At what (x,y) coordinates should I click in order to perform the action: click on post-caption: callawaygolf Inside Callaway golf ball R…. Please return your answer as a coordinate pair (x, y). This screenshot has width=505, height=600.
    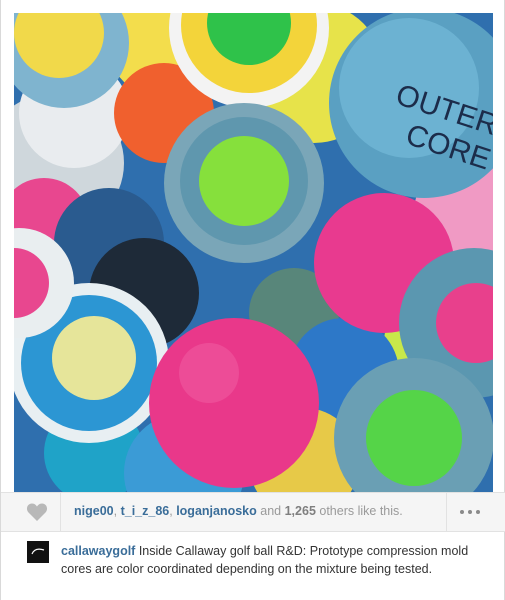
    Looking at the image, I should click on (271, 560).